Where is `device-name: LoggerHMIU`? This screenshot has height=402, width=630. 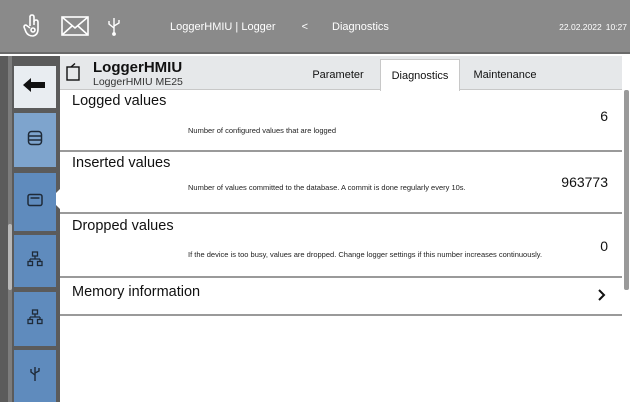 device-name: LoggerHMIU is located at coordinates (138, 67).